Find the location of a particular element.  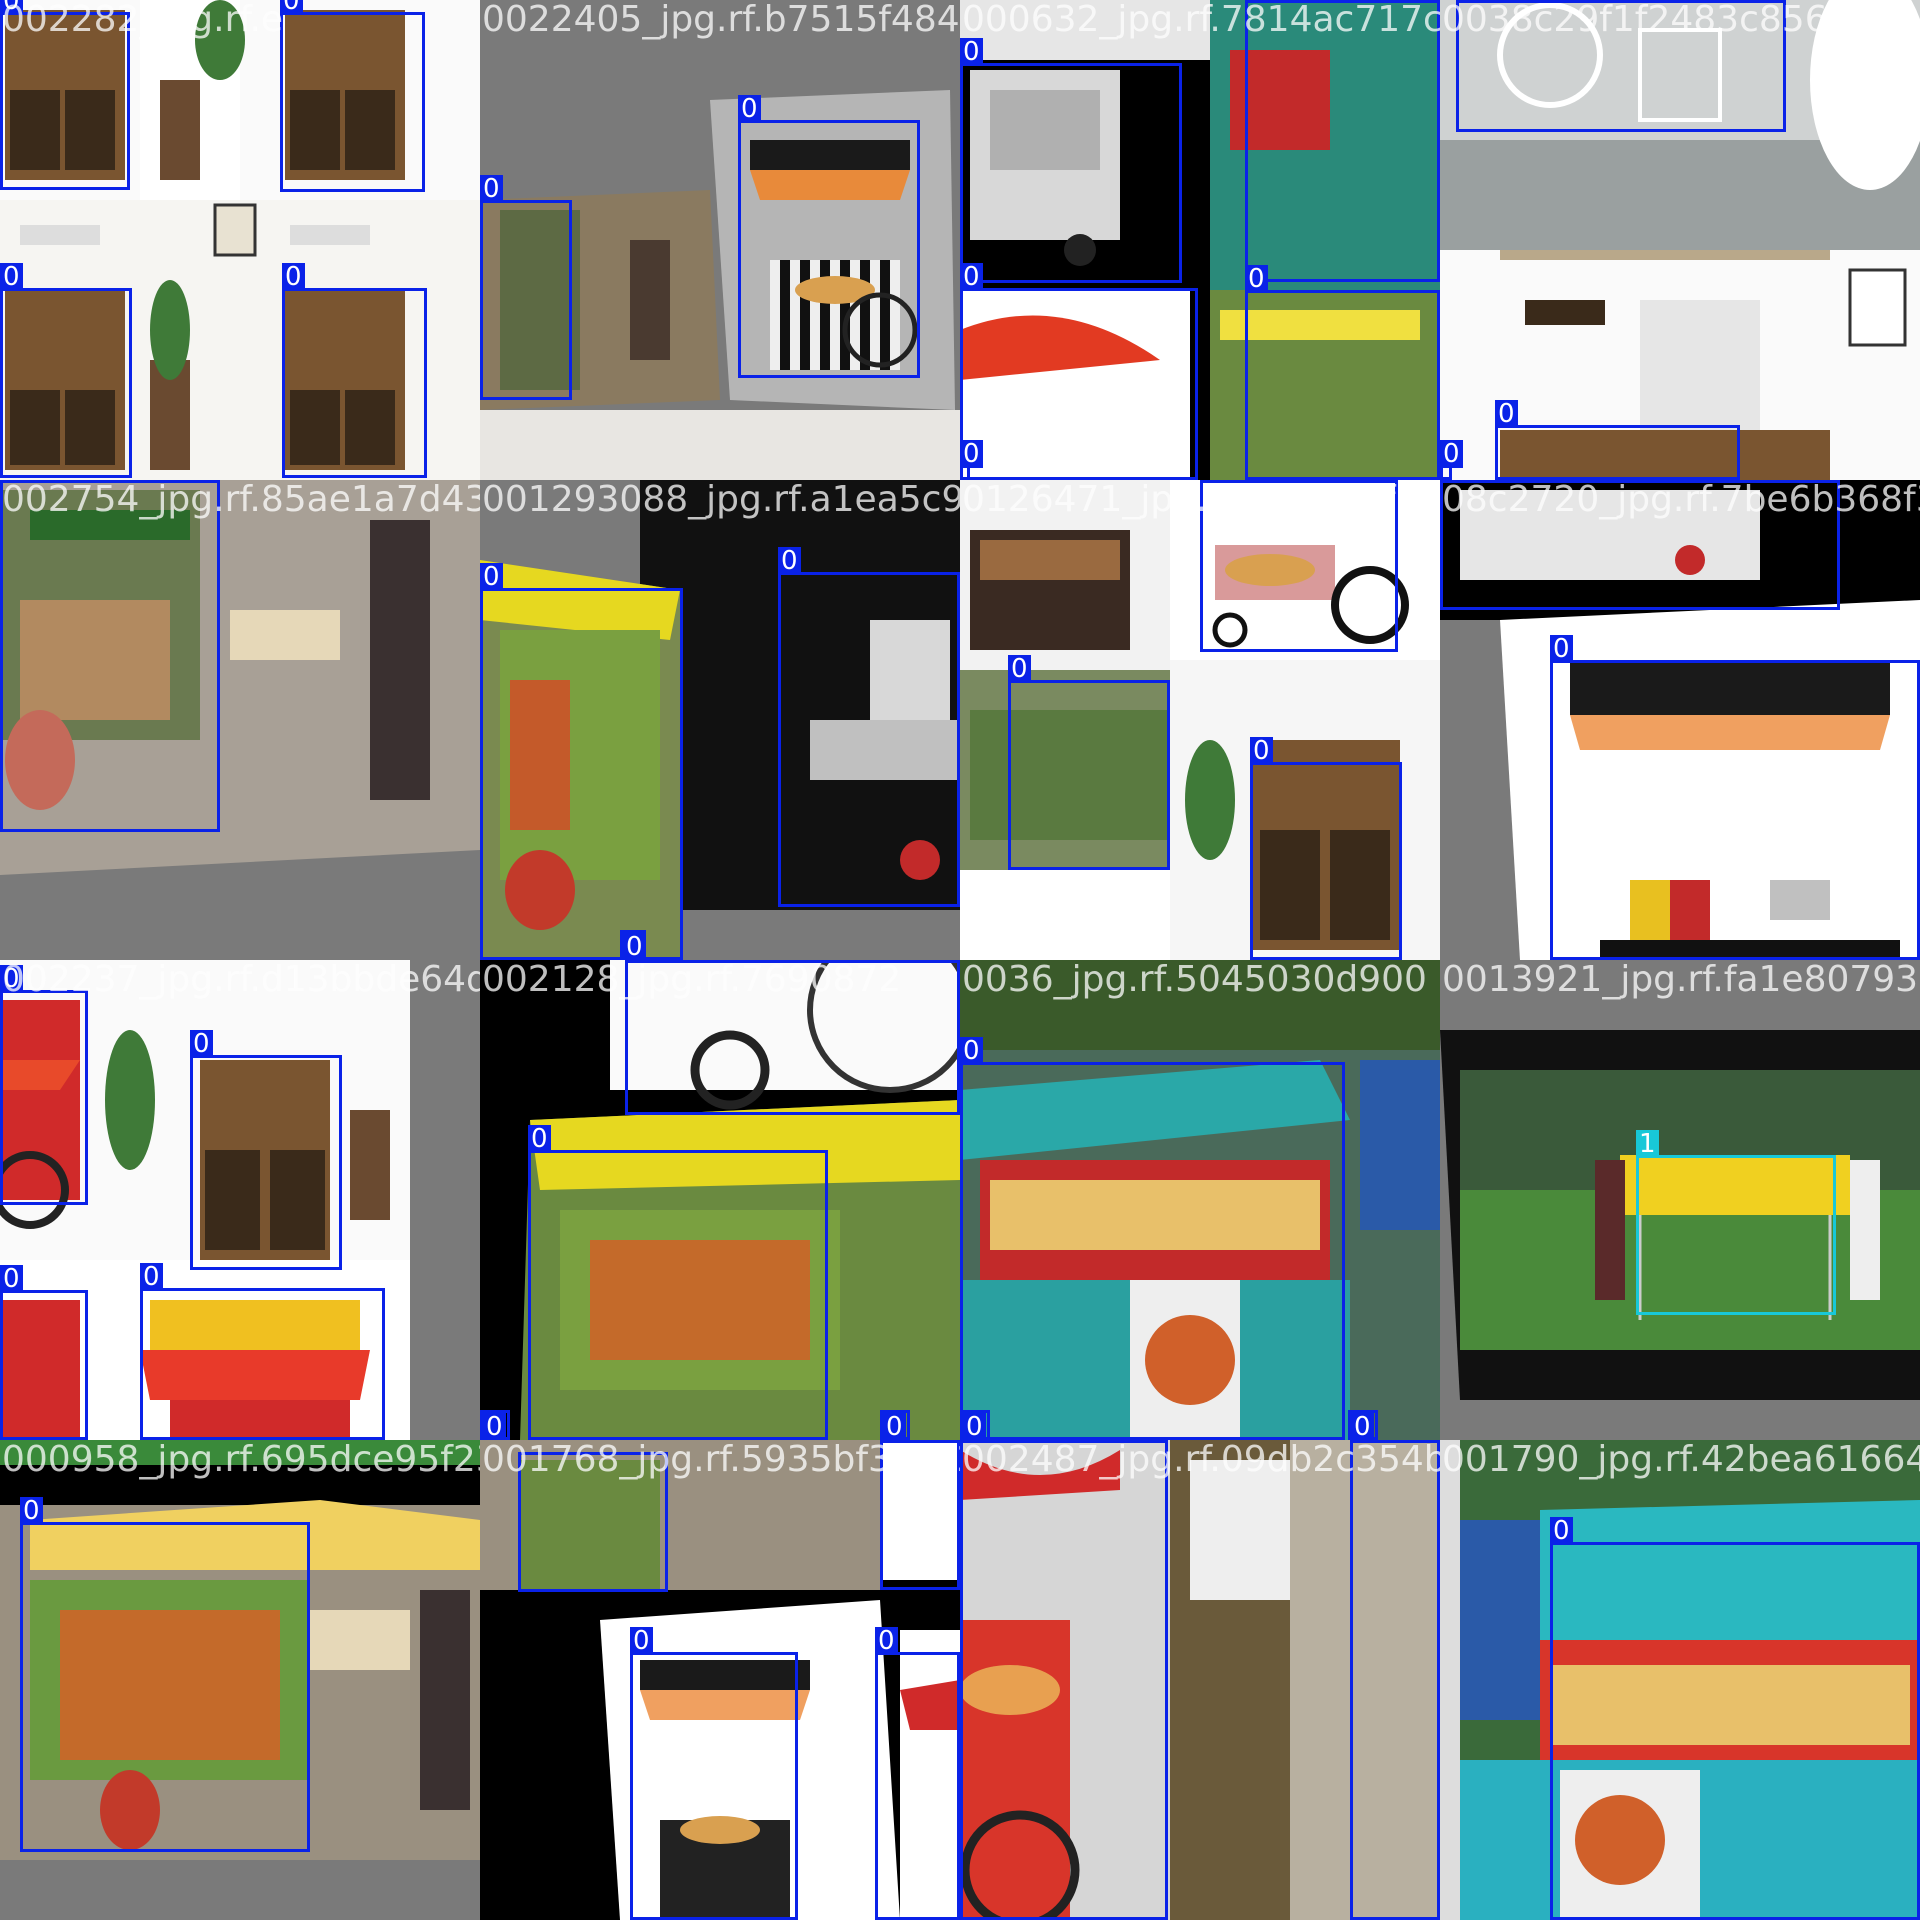

tile-r2c0: 002237_jpg.rf.d13bbde64d1b 0 0 0 0 is located at coordinates (240, 1200).